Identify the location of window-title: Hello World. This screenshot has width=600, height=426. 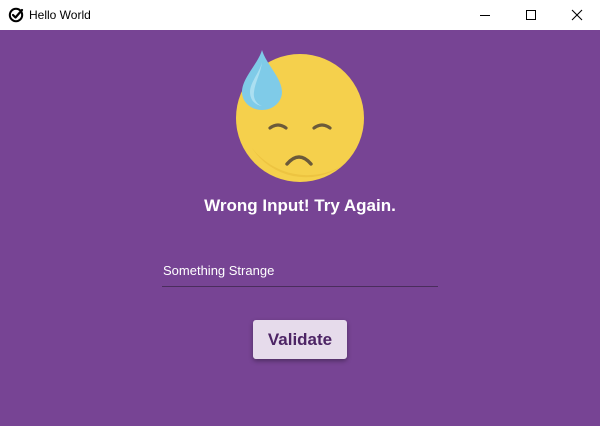
(60, 15).